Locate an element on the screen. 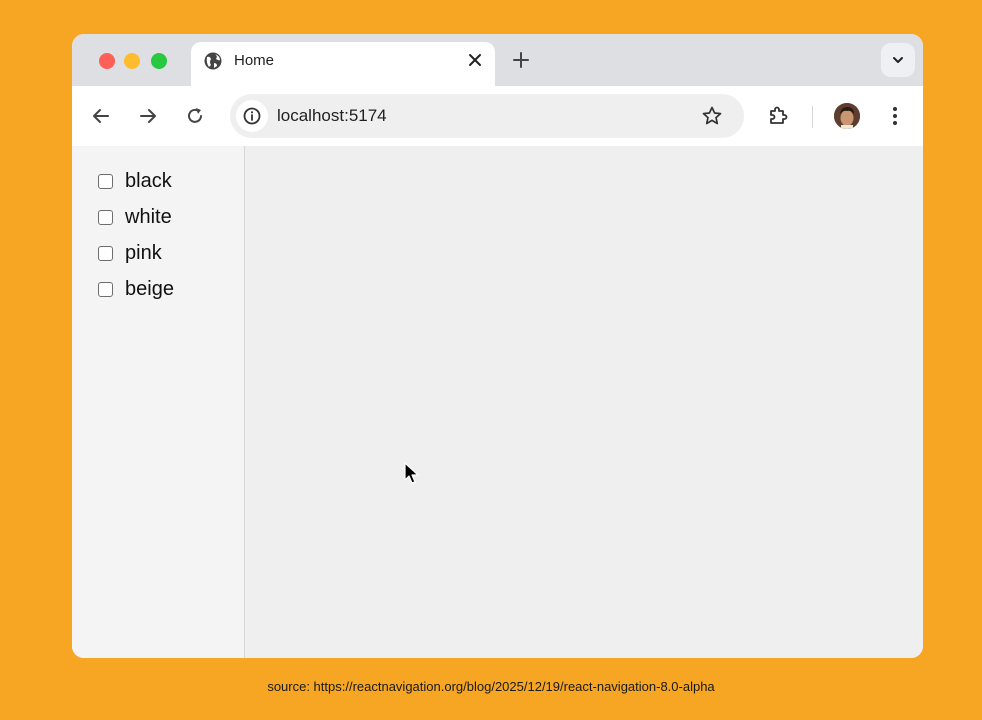 The height and width of the screenshot is (720, 982). chevron-down-icon is located at coordinates (898, 60).